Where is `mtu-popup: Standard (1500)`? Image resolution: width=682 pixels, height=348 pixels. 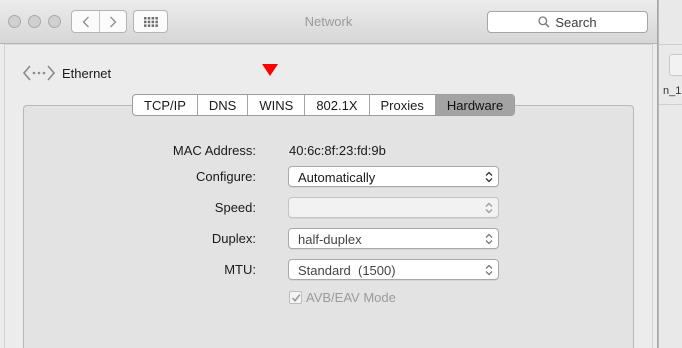 mtu-popup: Standard (1500) is located at coordinates (393, 269).